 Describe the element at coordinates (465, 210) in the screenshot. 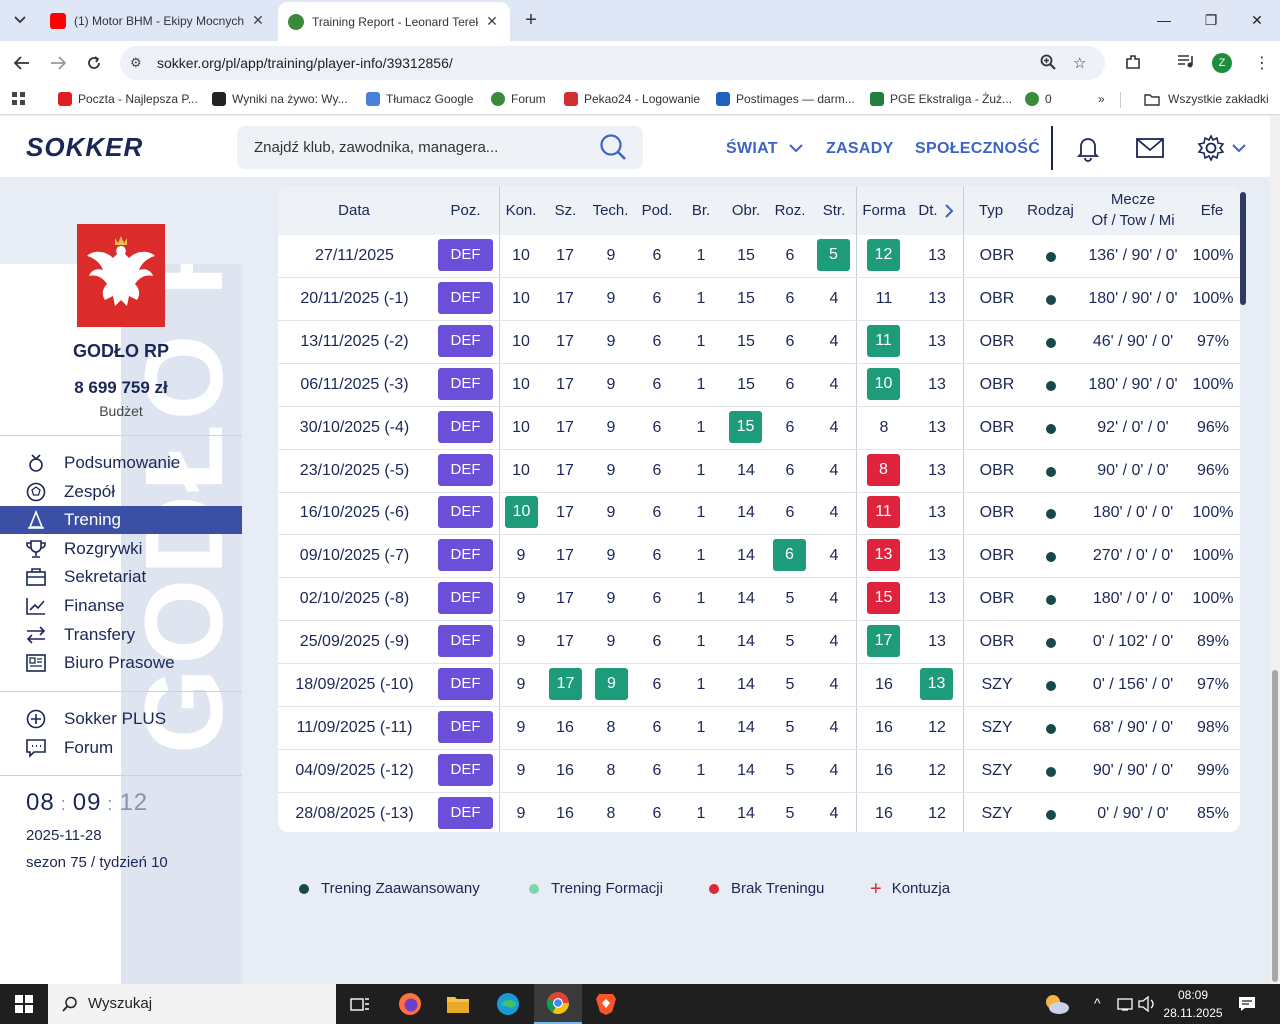

I see `col-pos: Poz.` at that location.